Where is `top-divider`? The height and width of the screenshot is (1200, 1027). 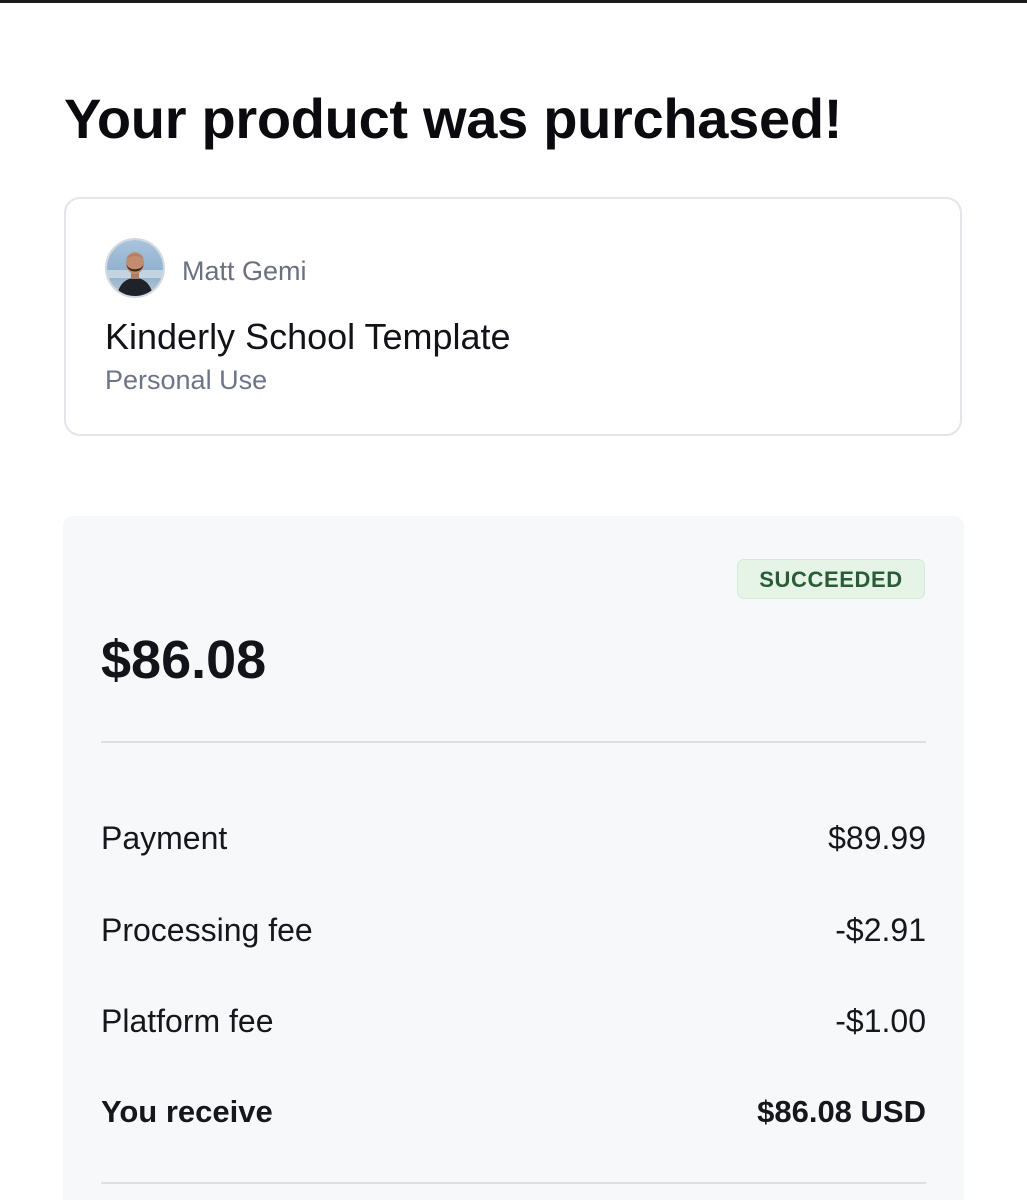 top-divider is located at coordinates (513, 1).